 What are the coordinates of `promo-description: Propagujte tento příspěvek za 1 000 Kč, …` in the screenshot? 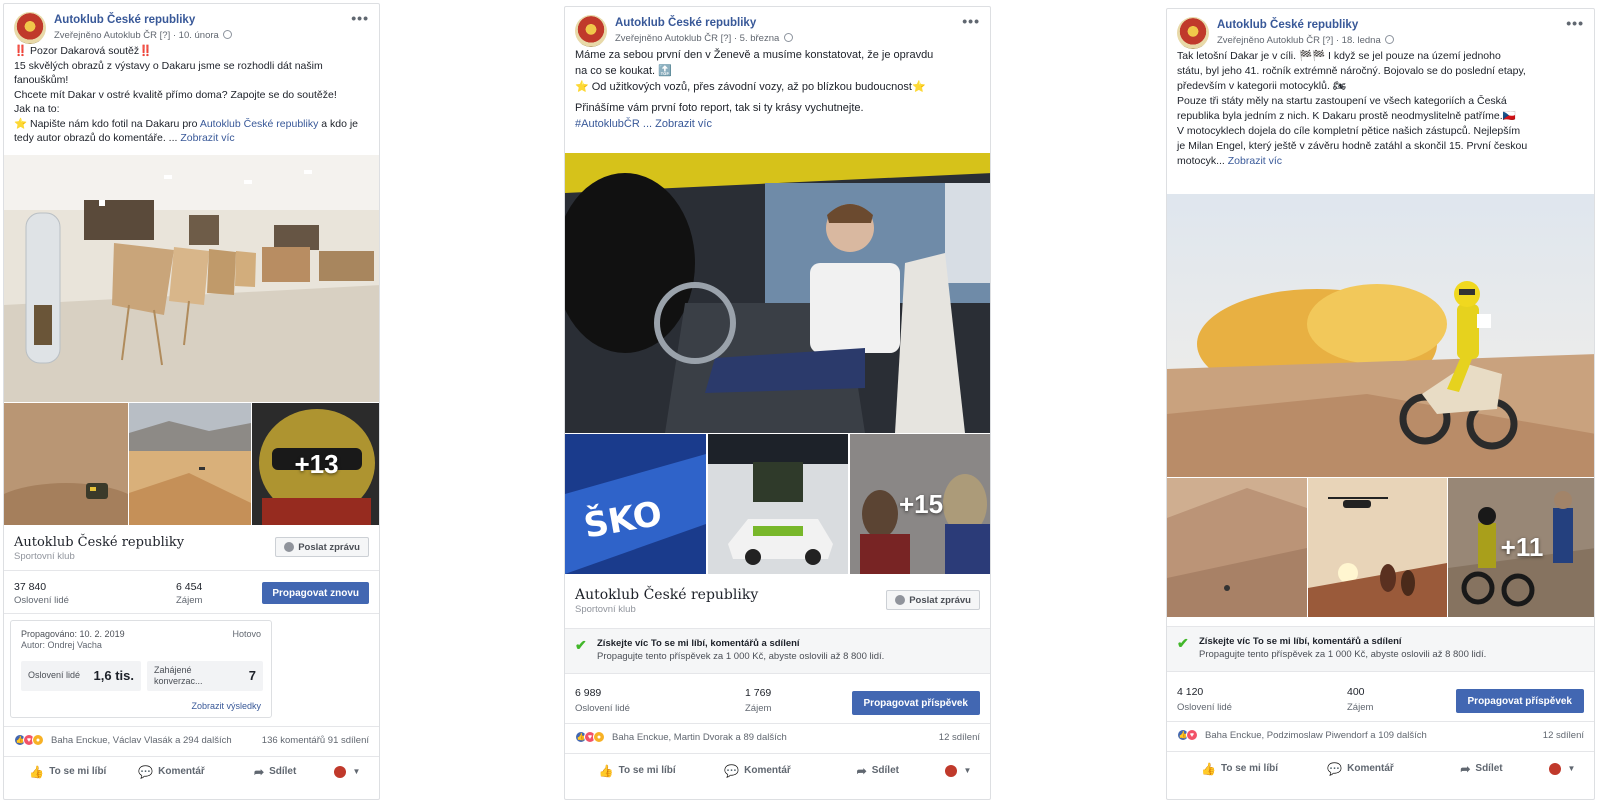 It's located at (741, 656).